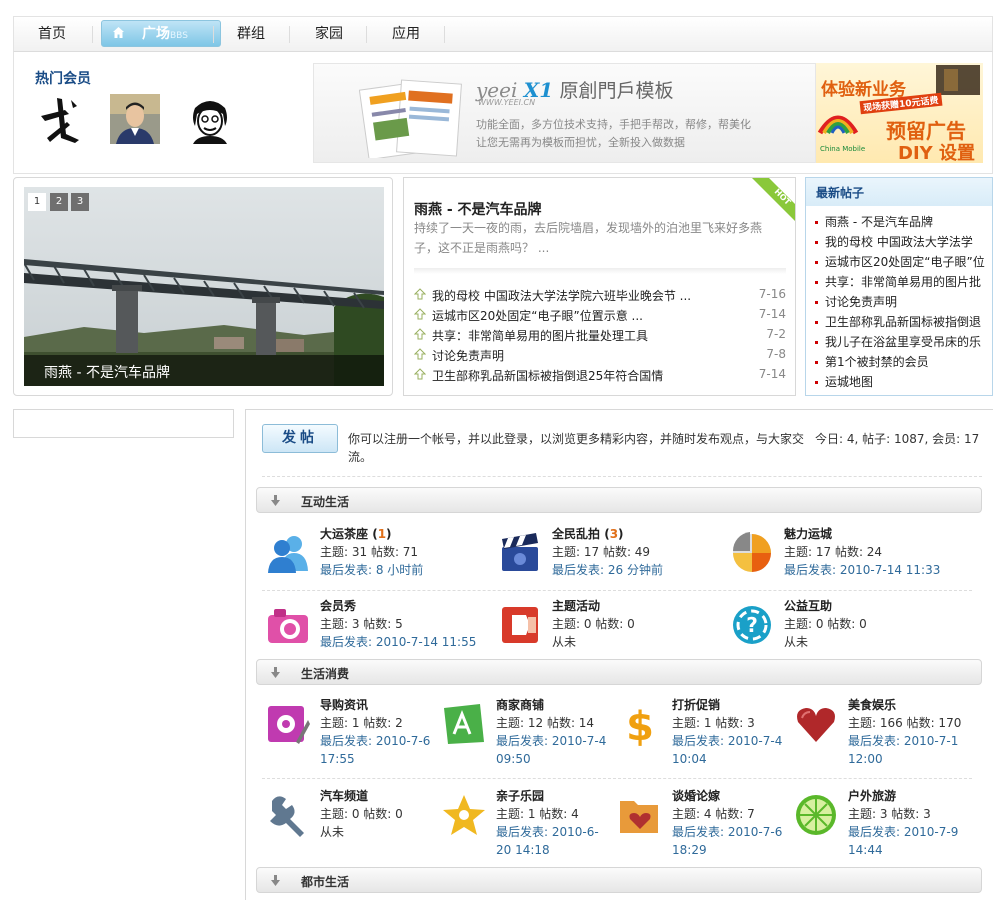 Image resolution: width=1007 pixels, height=900 pixels. What do you see at coordinates (288, 626) in the screenshot?
I see `camera-icon` at bounding box center [288, 626].